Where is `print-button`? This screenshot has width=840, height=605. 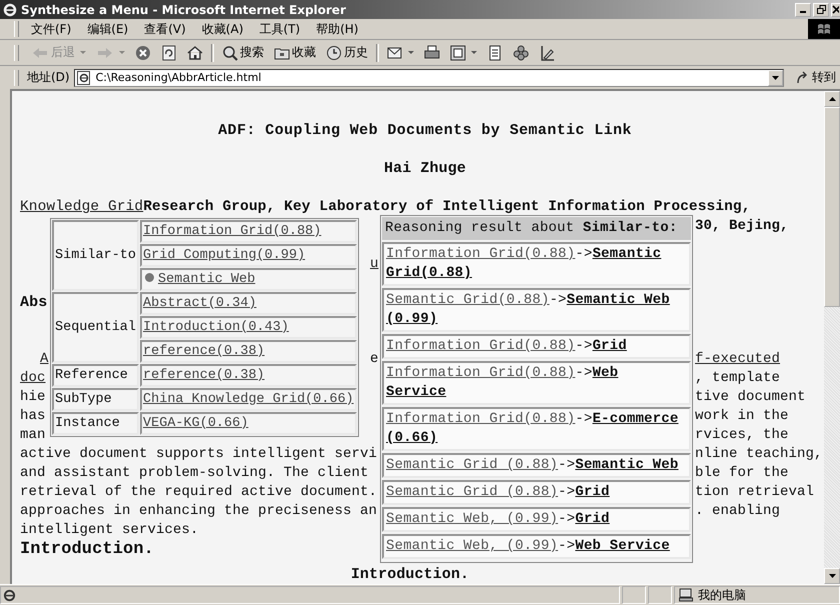 print-button is located at coordinates (432, 53).